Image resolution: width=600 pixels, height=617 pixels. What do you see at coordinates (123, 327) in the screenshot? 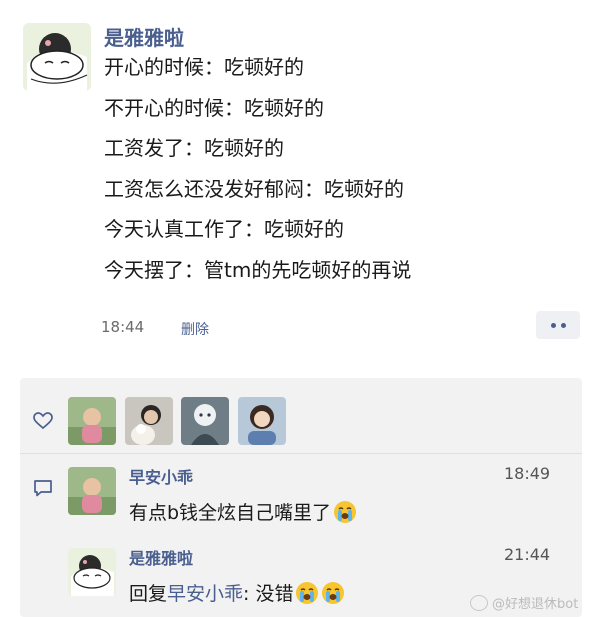
I see `post-timestamp: 18:44` at bounding box center [123, 327].